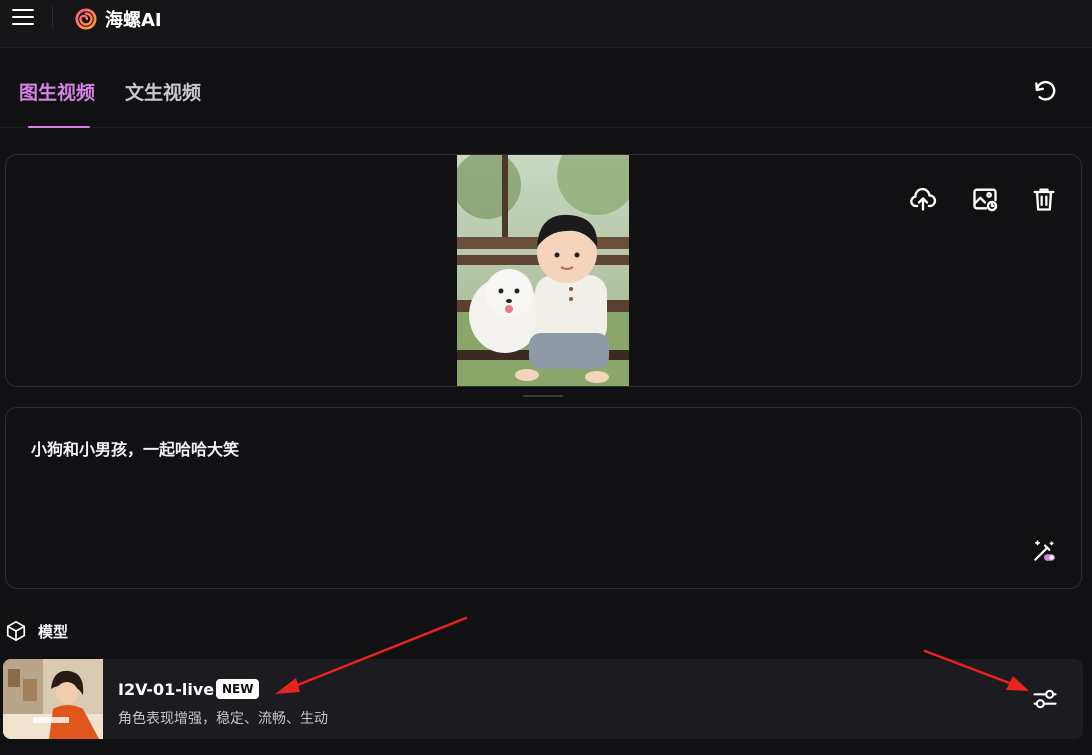 The height and width of the screenshot is (755, 1092). Describe the element at coordinates (1045, 91) in the screenshot. I see `refresh-icon` at that location.